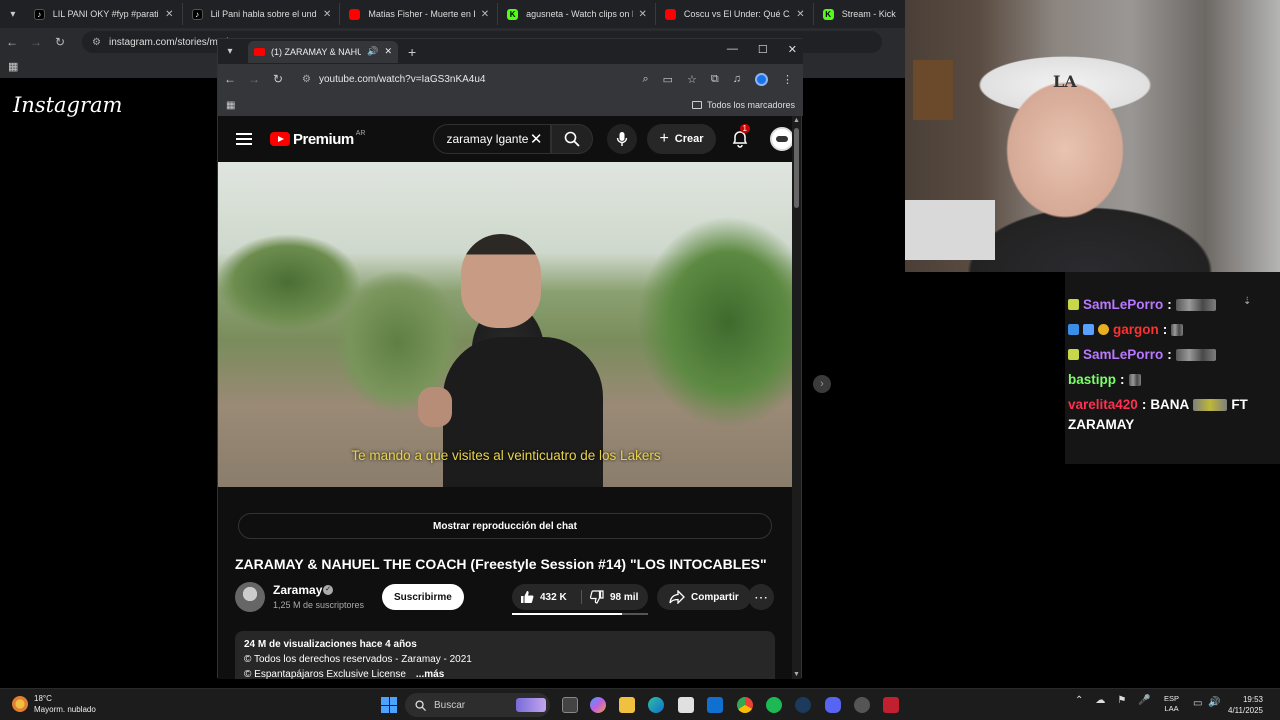 This screenshot has width=1280, height=720. What do you see at coordinates (737, 79) in the screenshot?
I see `media-controls-icon: ♫` at bounding box center [737, 79].